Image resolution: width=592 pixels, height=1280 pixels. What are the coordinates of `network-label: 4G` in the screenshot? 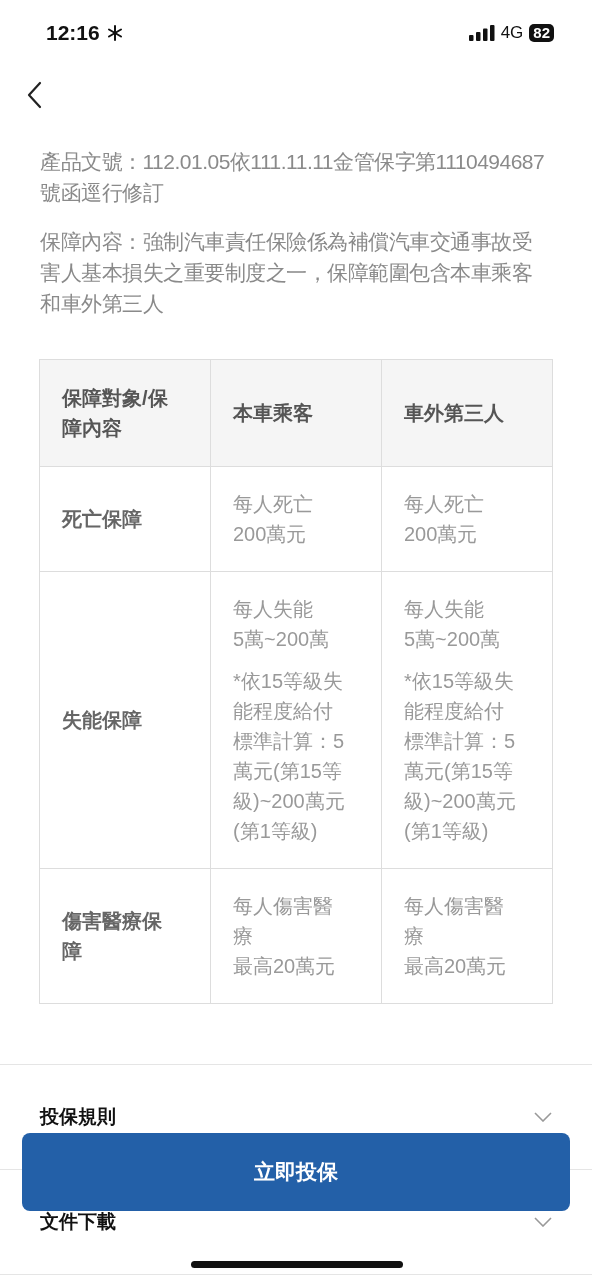 It's located at (512, 33).